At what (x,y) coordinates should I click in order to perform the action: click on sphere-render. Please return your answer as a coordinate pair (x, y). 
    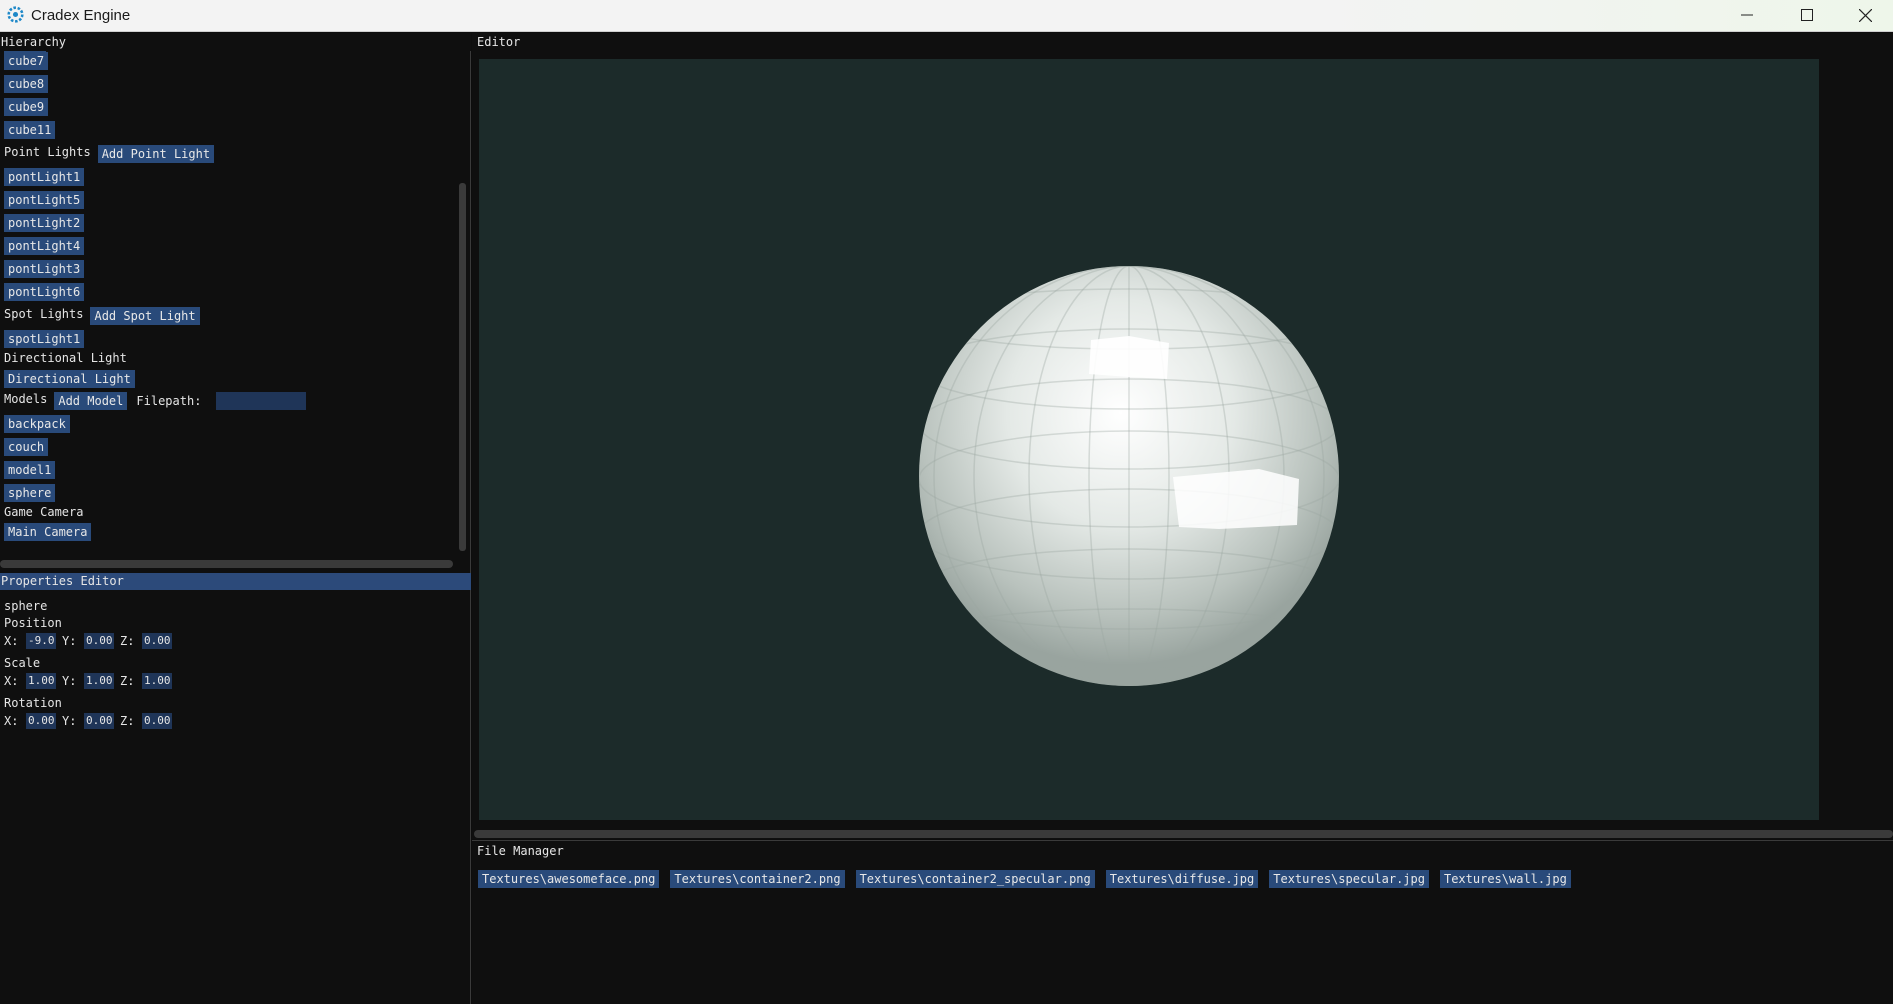
    Looking at the image, I should click on (1129, 476).